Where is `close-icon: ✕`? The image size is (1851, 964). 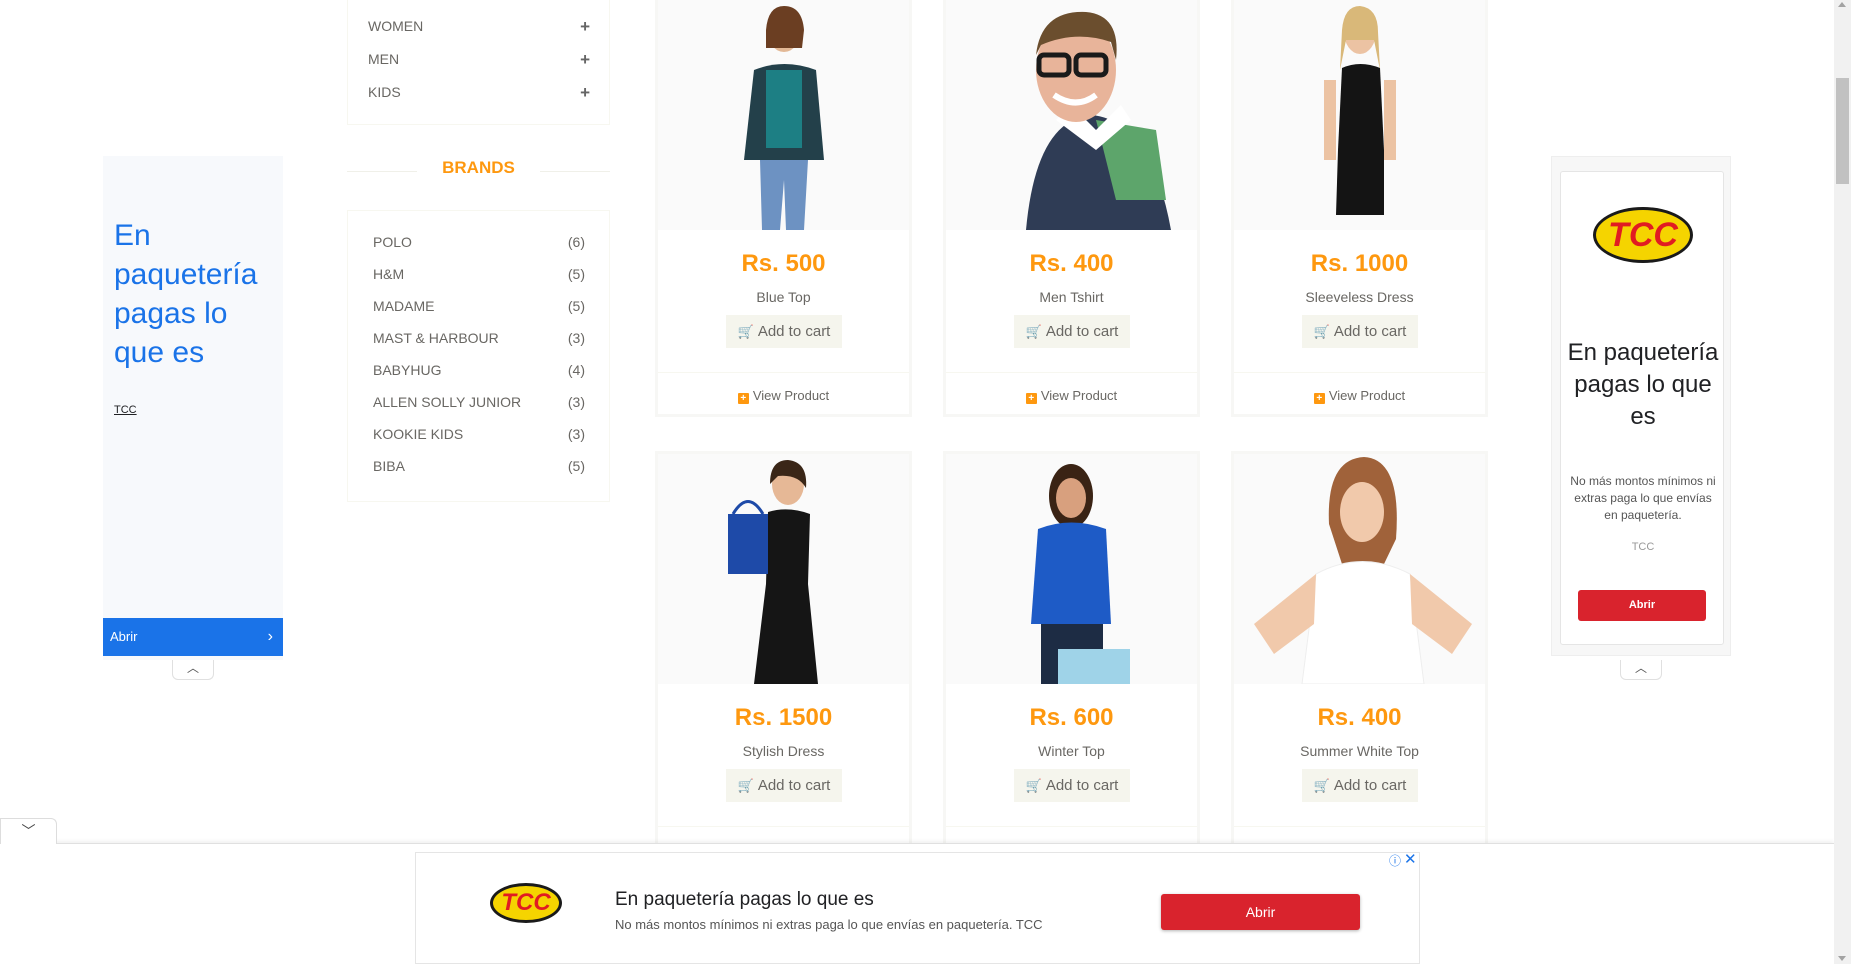 close-icon: ✕ is located at coordinates (1410, 859).